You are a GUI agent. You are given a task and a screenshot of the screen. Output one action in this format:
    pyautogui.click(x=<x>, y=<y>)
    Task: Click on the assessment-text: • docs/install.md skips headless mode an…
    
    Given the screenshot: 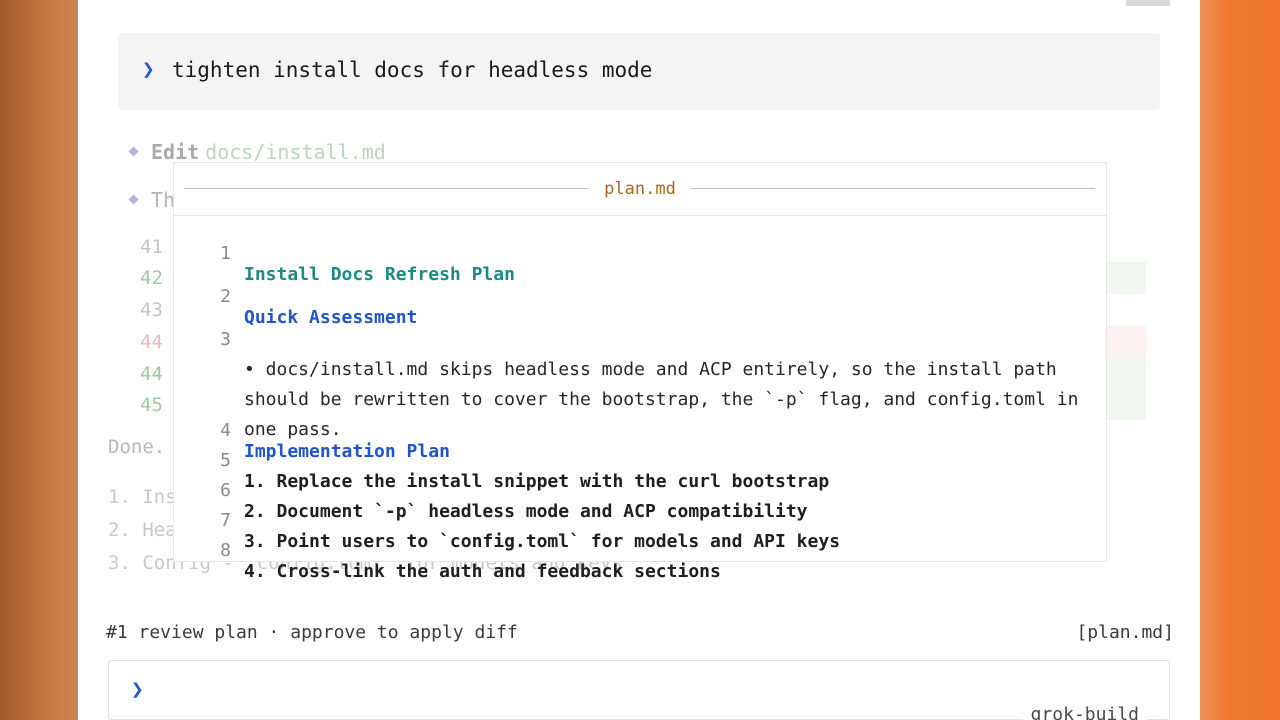 What is the action you would take?
    pyautogui.click(x=661, y=399)
    